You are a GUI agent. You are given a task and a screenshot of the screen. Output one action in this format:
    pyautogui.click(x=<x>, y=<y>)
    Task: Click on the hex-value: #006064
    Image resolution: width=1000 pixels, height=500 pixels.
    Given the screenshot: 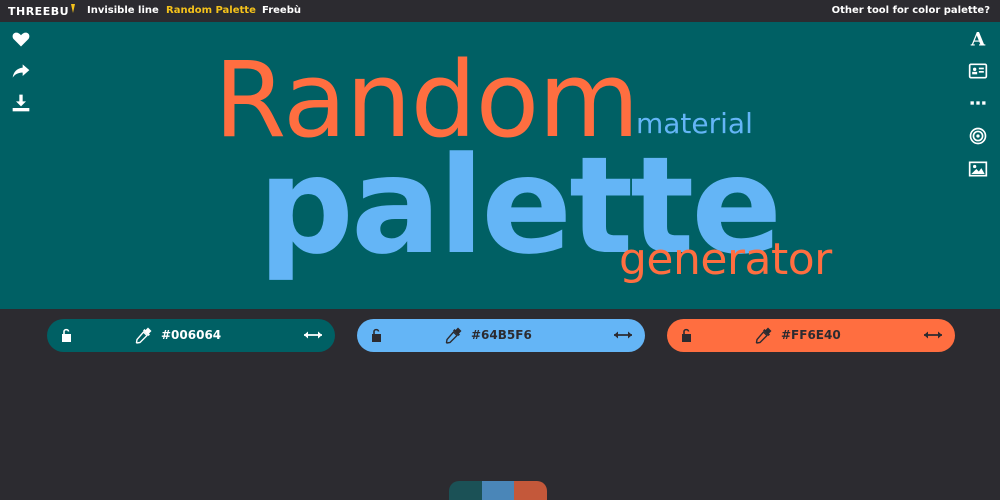 What is the action you would take?
    pyautogui.click(x=191, y=335)
    